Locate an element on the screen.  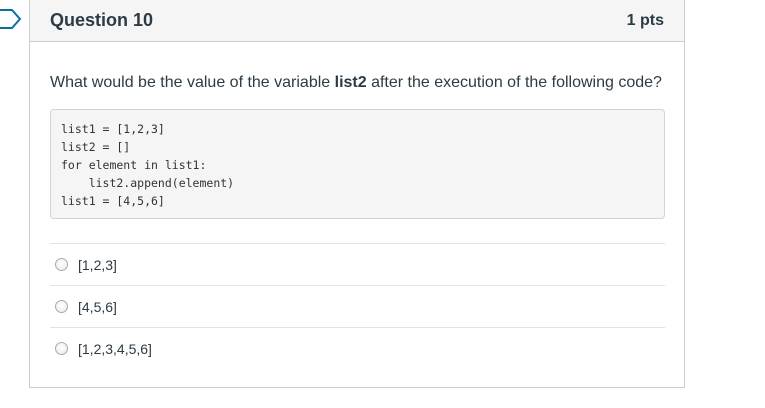
question-text-bold: list2 is located at coordinates (350, 82).